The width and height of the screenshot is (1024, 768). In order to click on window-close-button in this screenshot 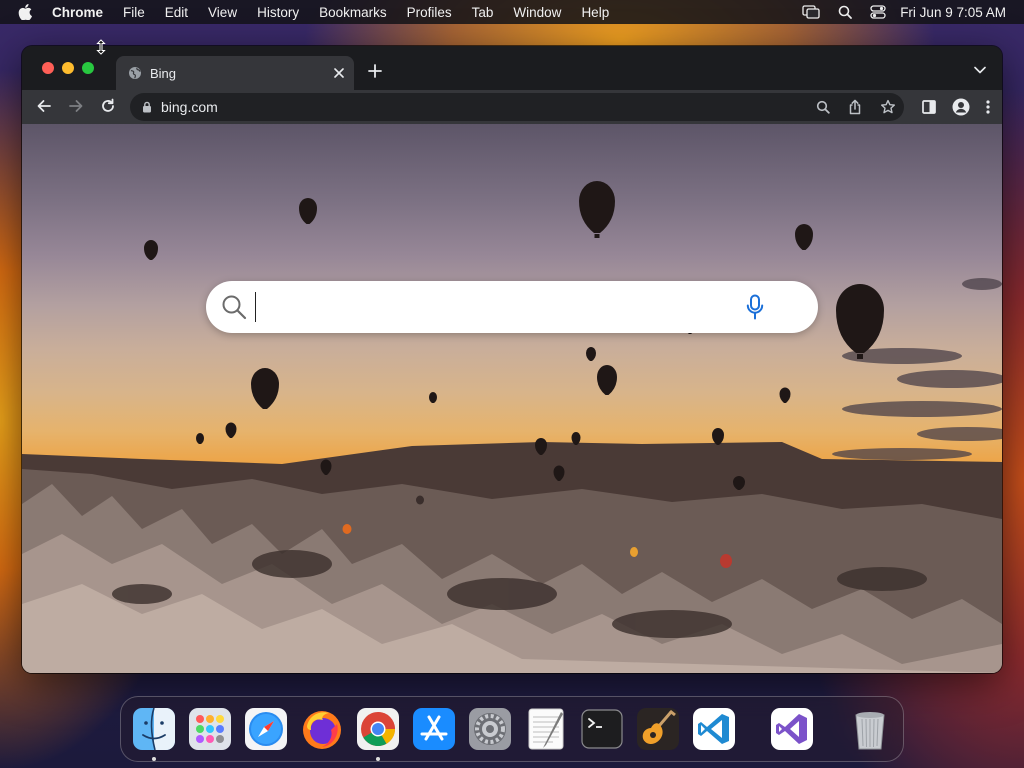, I will do `click(48, 68)`.